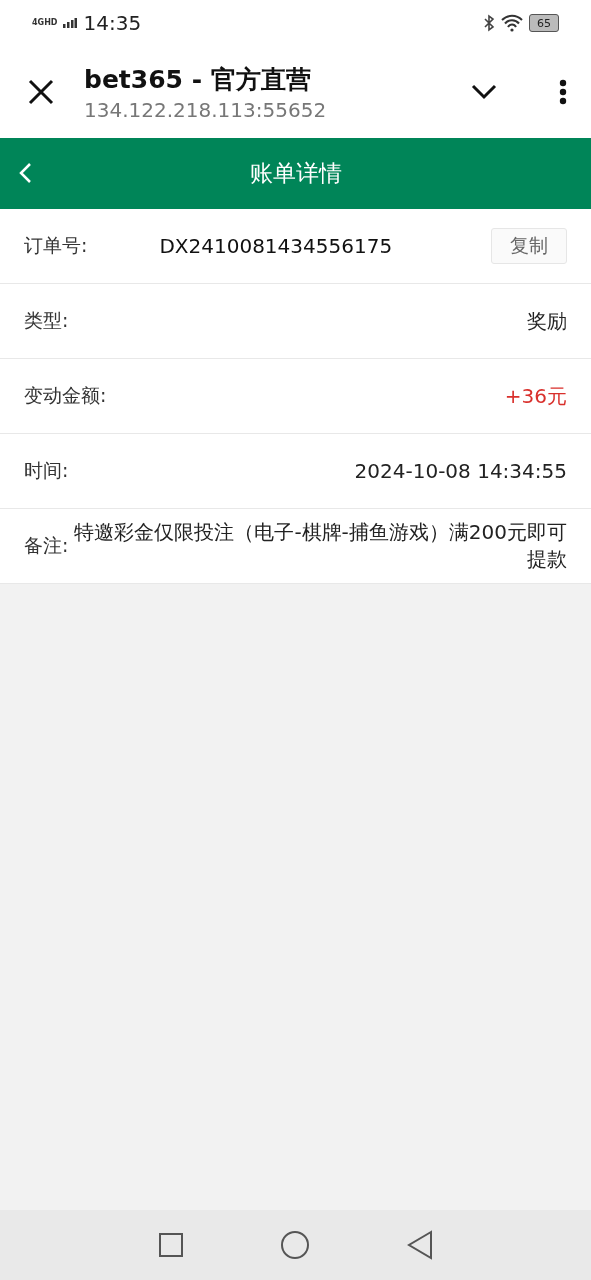 The width and height of the screenshot is (591, 1280). What do you see at coordinates (45, 23) in the screenshot?
I see `signal-indicator: 4GHD` at bounding box center [45, 23].